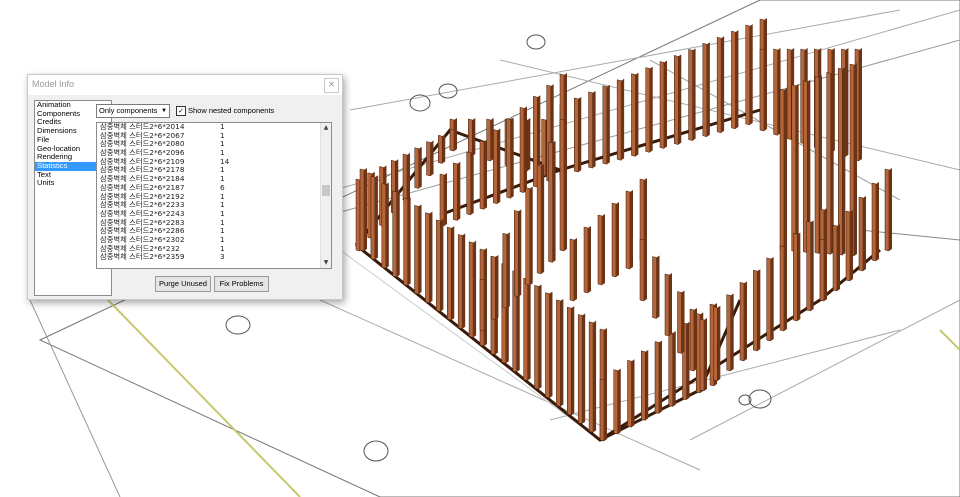 The height and width of the screenshot is (497, 960). I want to click on purge-unused-button: Purge Unused, so click(183, 284).